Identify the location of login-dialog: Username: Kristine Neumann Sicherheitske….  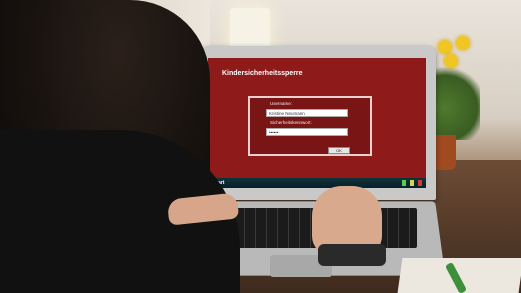
(310, 126).